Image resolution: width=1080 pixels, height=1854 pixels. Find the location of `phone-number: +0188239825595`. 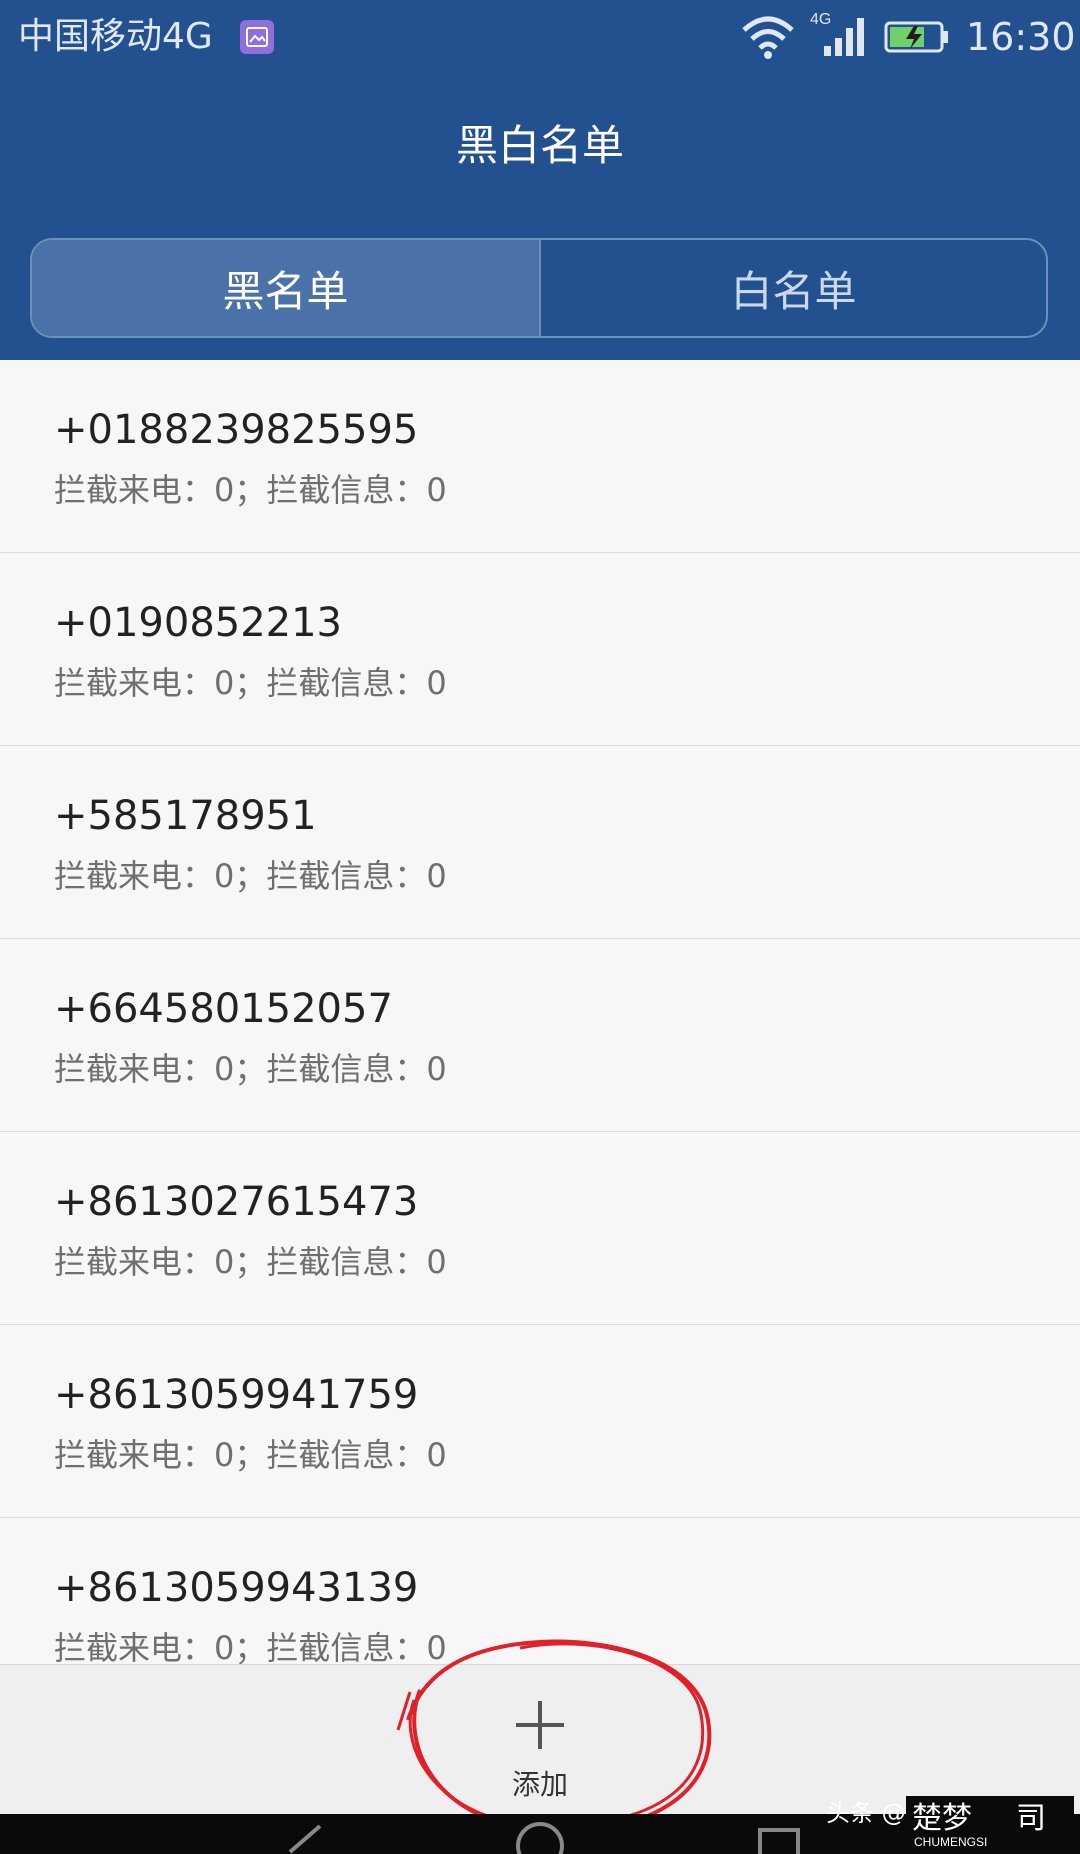

phone-number: +0188239825595 is located at coordinates (236, 430).